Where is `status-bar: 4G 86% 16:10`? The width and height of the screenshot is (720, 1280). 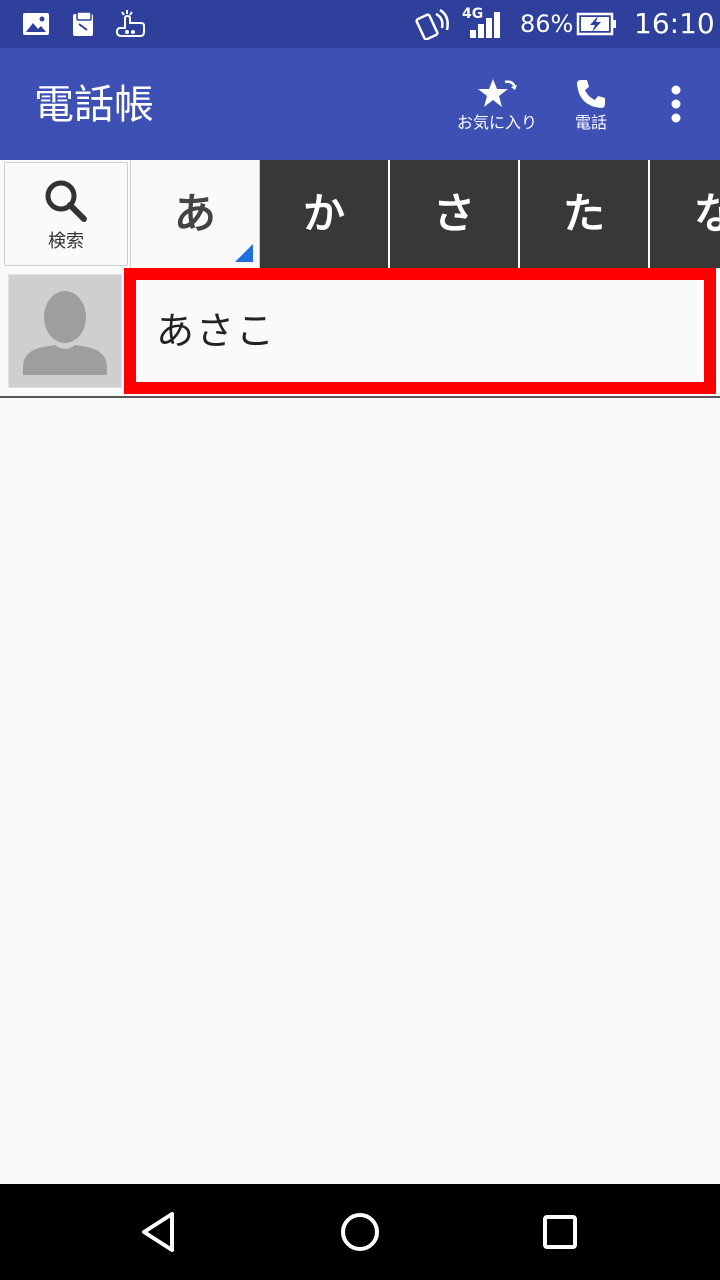 status-bar: 4G 86% 16:10 is located at coordinates (360, 24).